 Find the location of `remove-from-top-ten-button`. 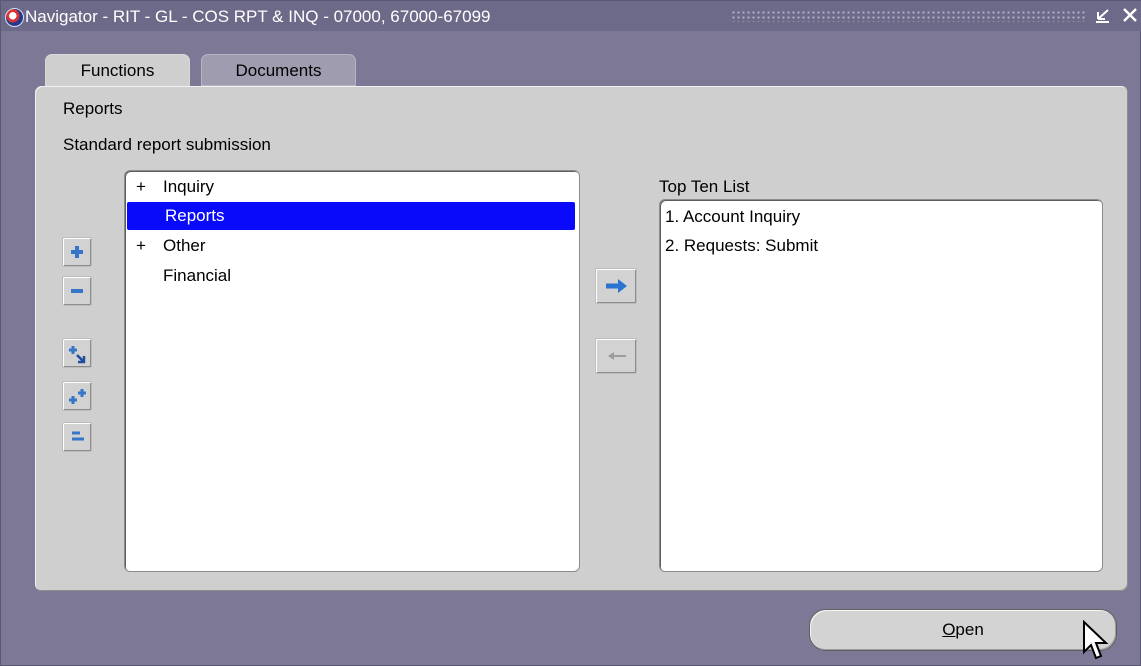

remove-from-top-ten-button is located at coordinates (616, 356).